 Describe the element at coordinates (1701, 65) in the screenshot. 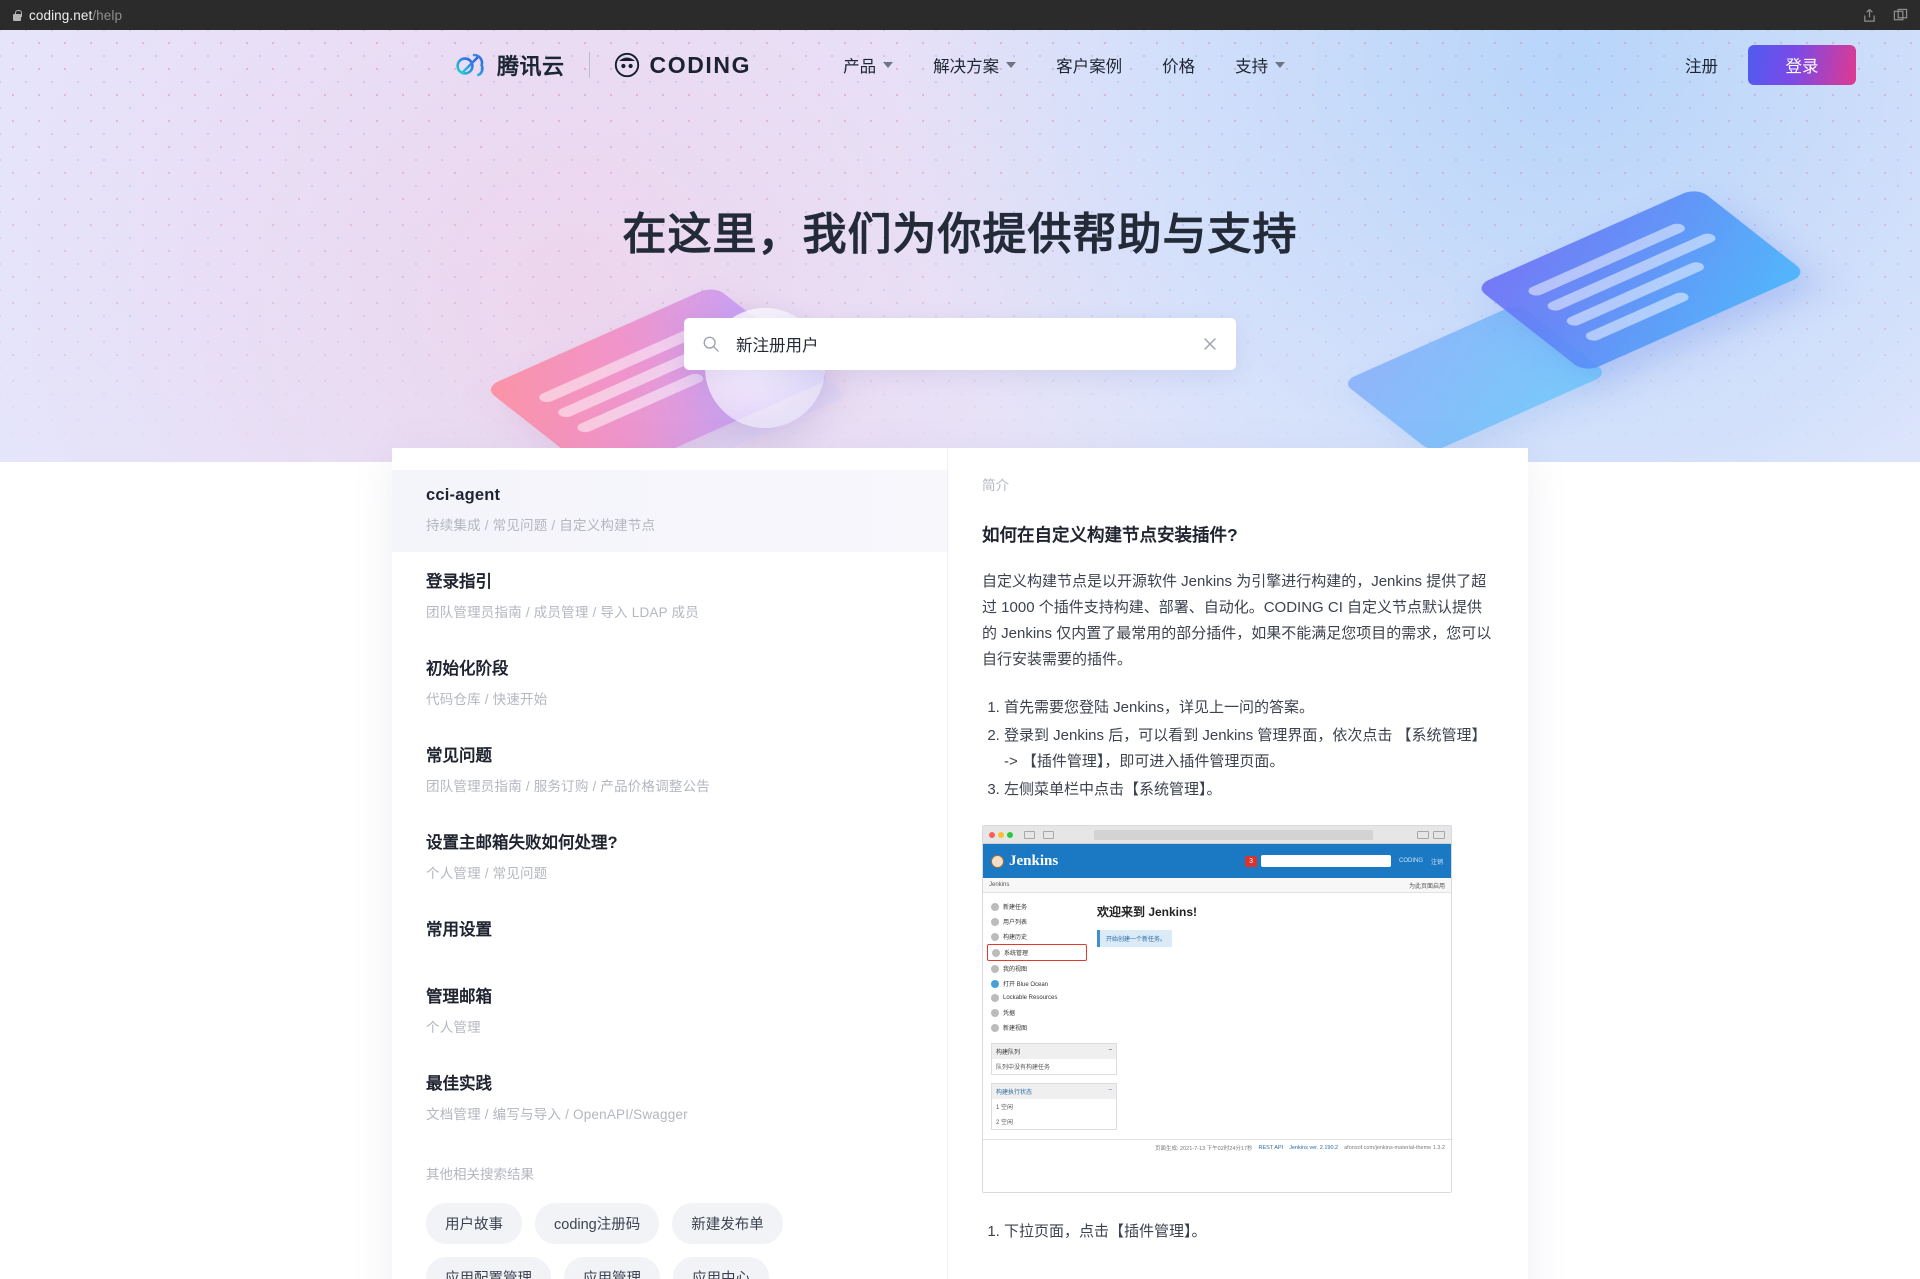

I see `register-button: 注册` at that location.